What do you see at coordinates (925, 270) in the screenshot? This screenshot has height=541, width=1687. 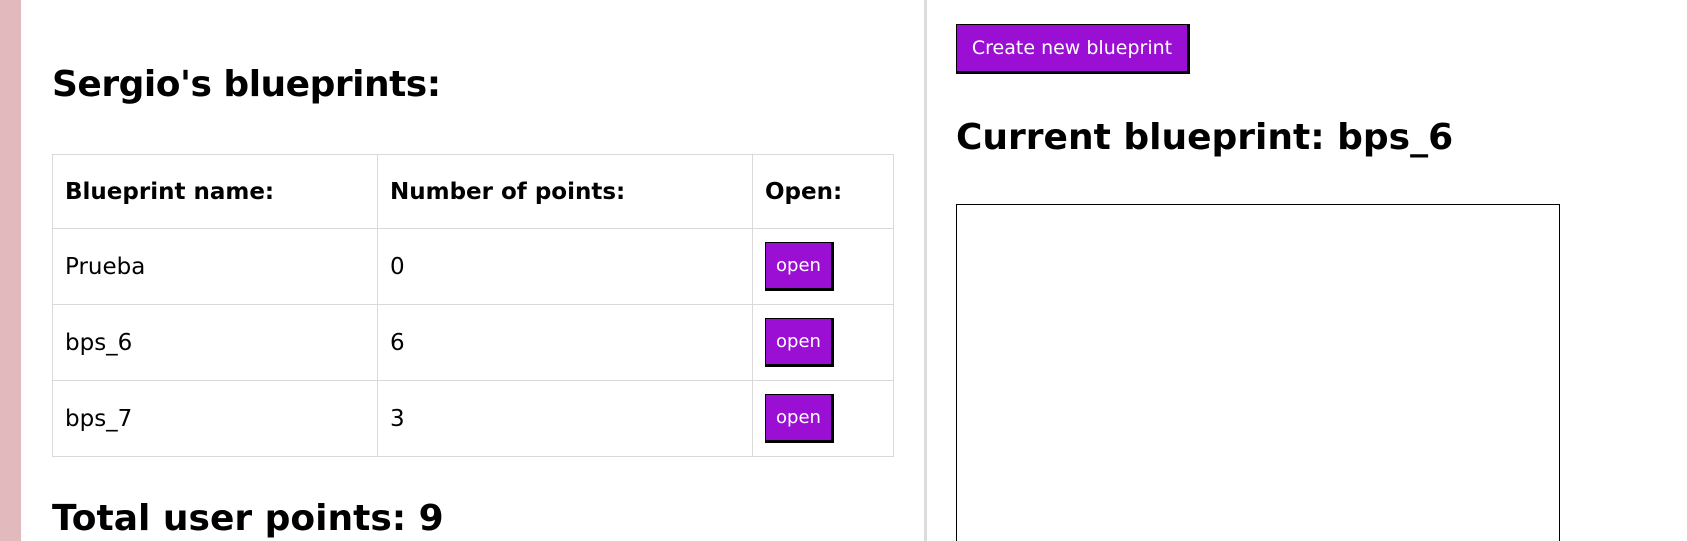 I see `panel-divider` at bounding box center [925, 270].